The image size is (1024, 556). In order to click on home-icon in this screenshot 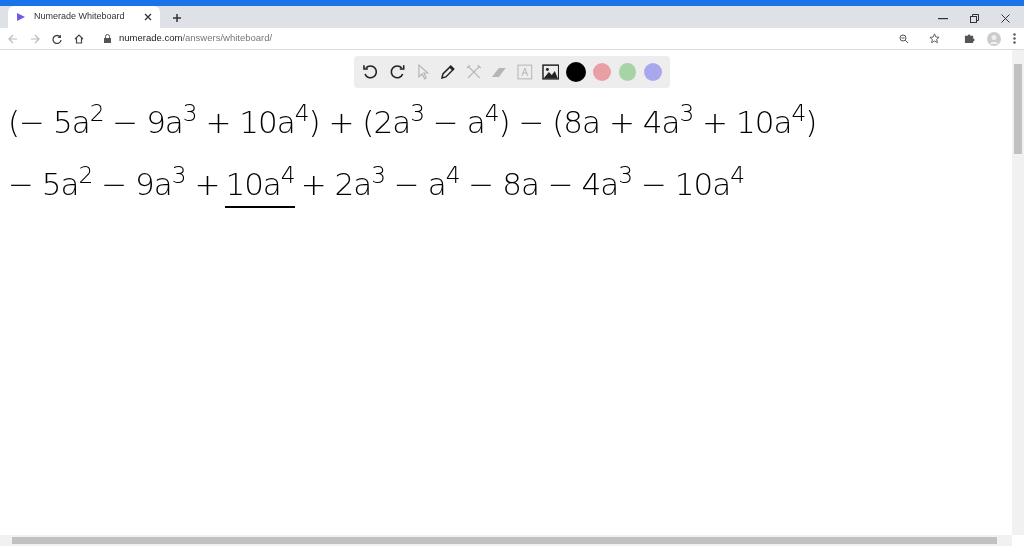, I will do `click(79, 38)`.